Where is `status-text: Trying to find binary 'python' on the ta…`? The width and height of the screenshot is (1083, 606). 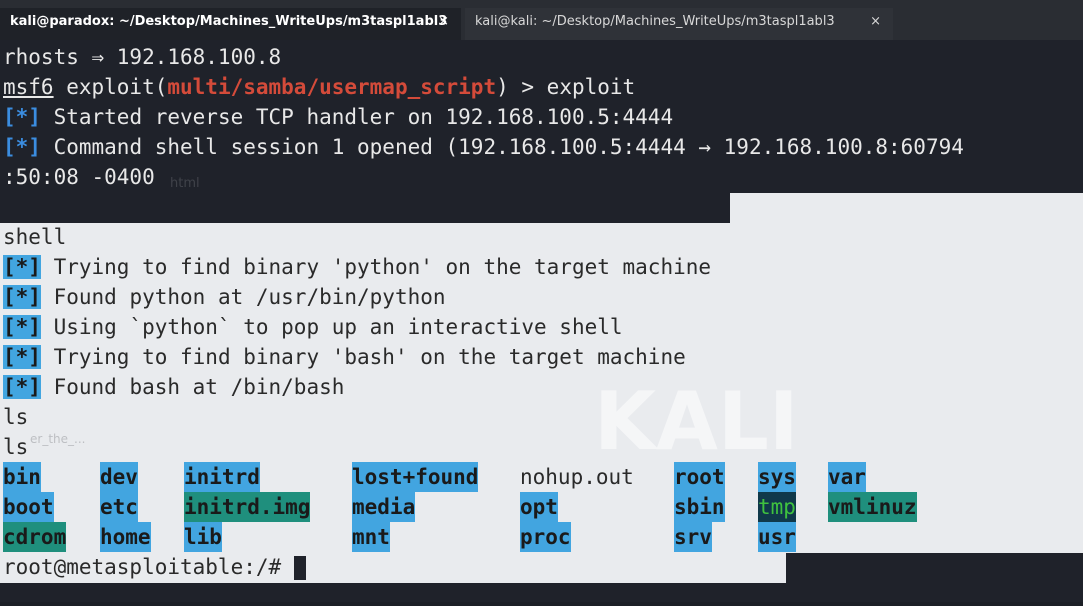 status-text: Trying to find binary 'python' on the ta… is located at coordinates (376, 267).